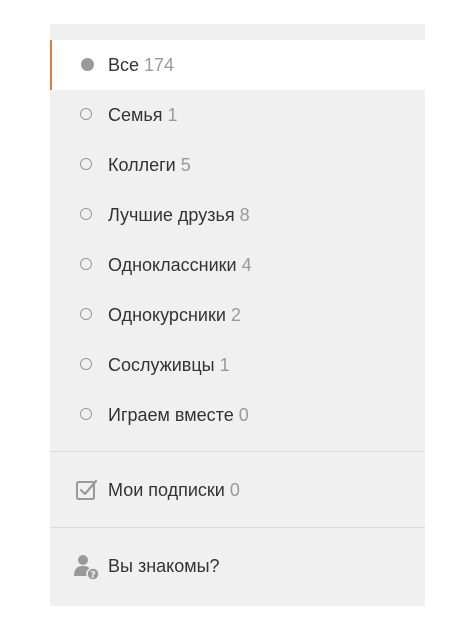 The height and width of the screenshot is (624, 454). I want to click on group-label: Лучшие друзья 8, so click(179, 215).